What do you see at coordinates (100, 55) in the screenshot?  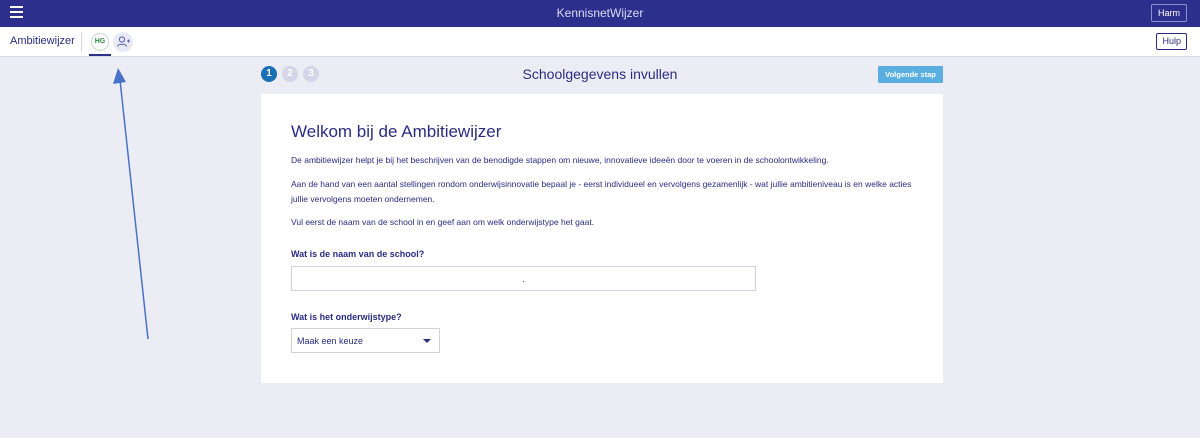 I see `active-user-indicator` at bounding box center [100, 55].